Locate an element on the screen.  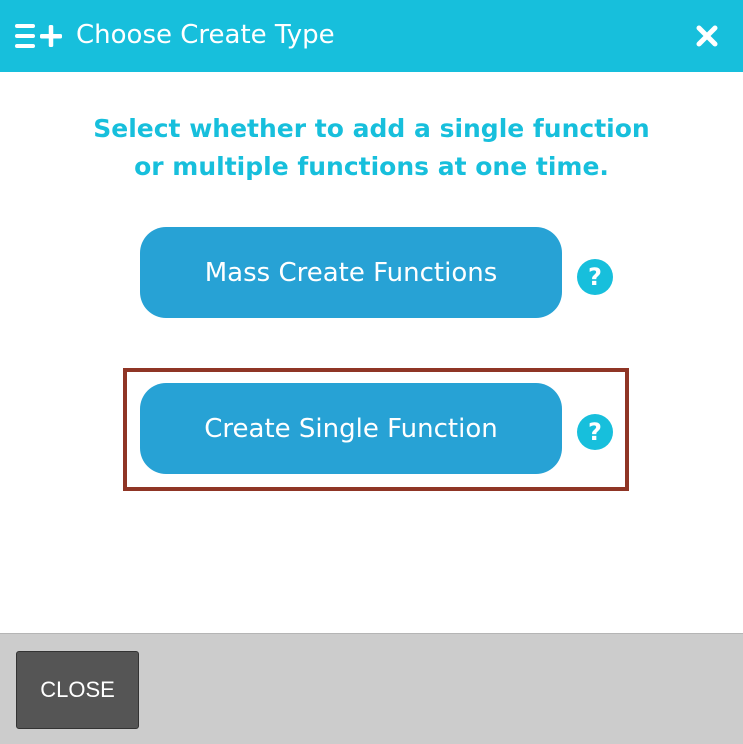
create-single-function-button: Create Single Function is located at coordinates (351, 428).